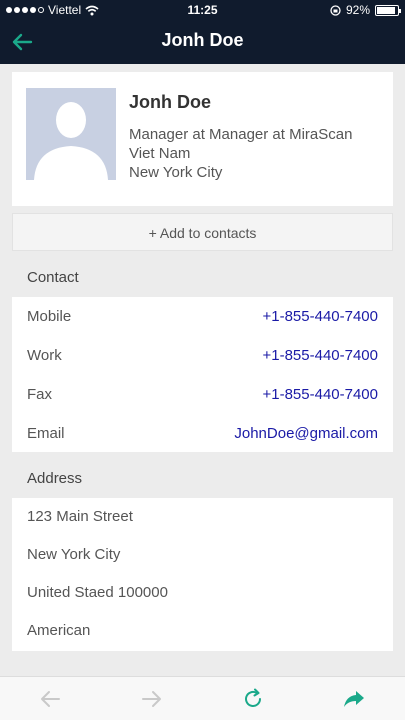 Image resolution: width=405 pixels, height=720 pixels. What do you see at coordinates (357, 10) in the screenshot?
I see `battery-percent: 92%` at bounding box center [357, 10].